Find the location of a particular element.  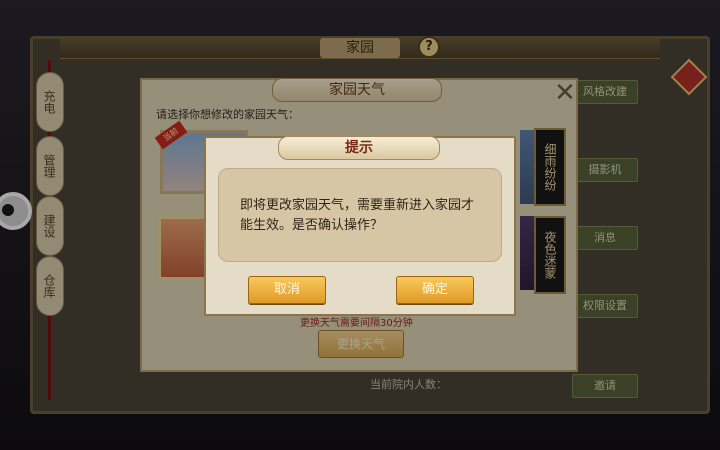

confirm-message: 即将更改家园天气，需要重新进入家园才能生效。是否确认操作？ is located at coordinates (357, 215).